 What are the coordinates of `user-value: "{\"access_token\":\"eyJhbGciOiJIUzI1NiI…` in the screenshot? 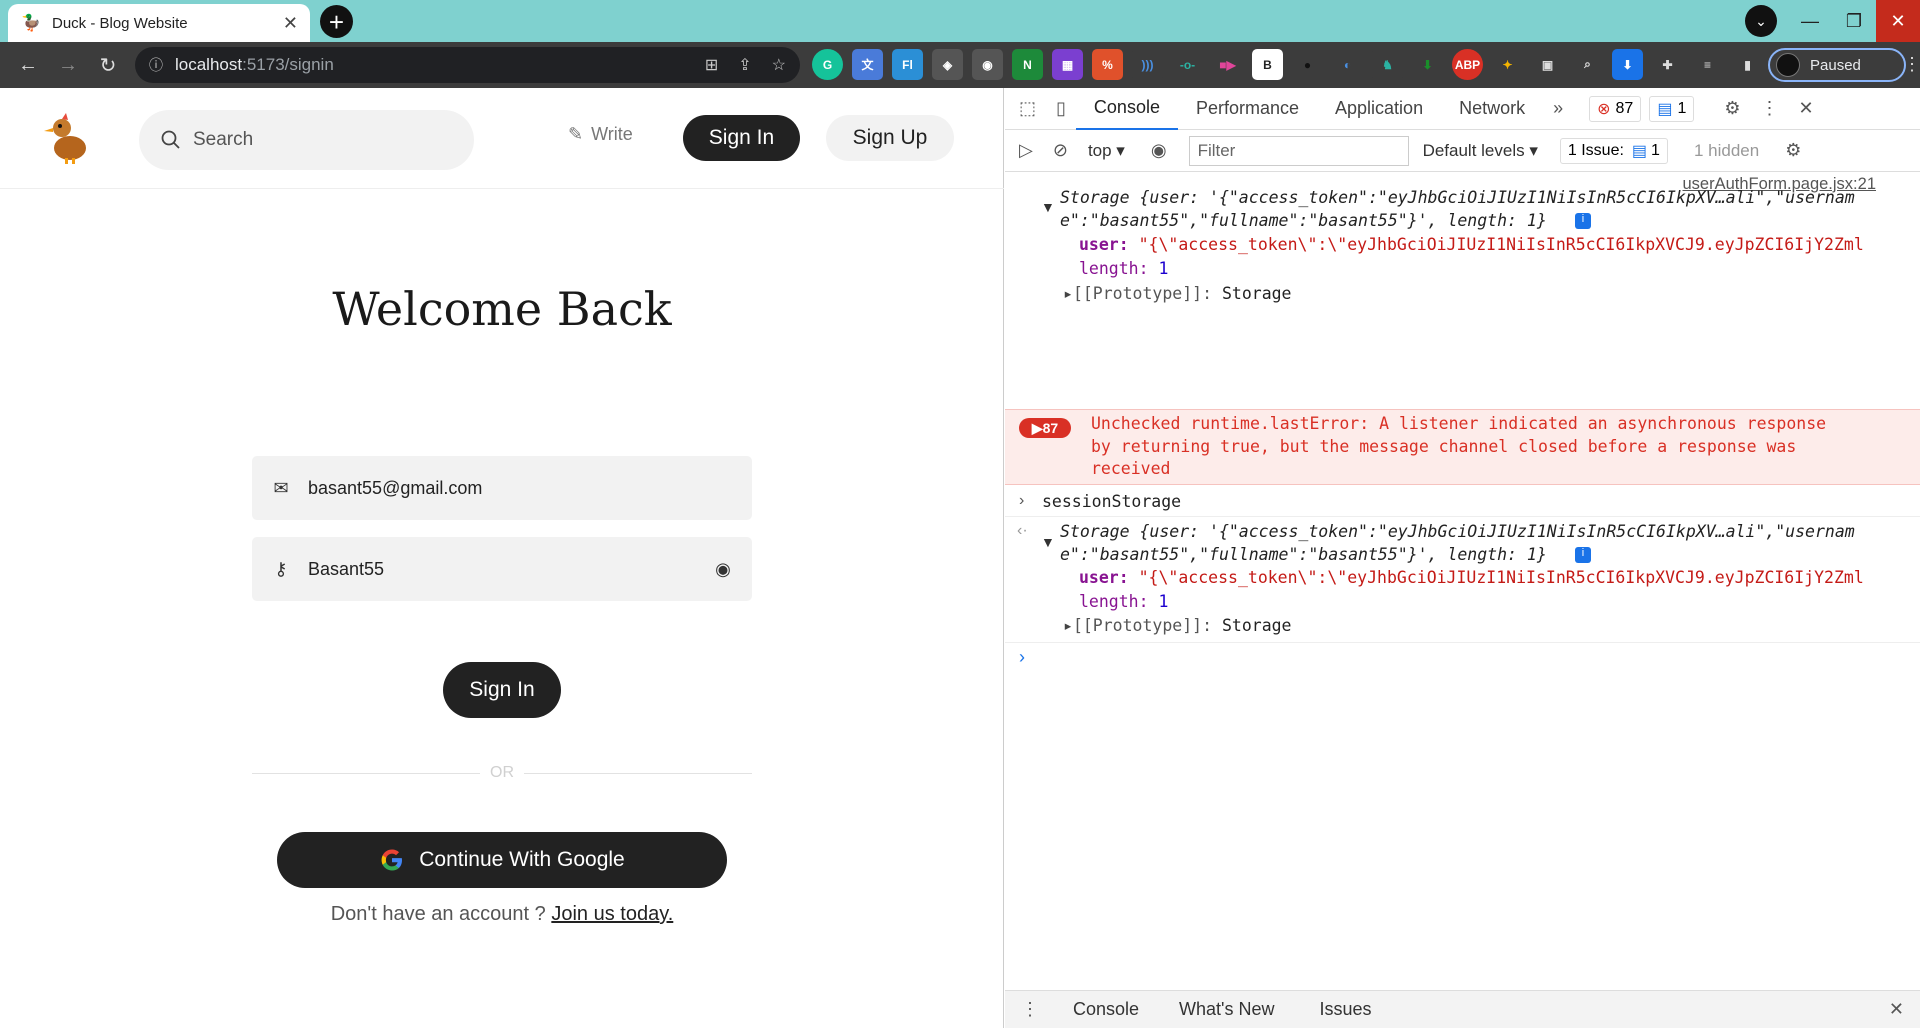 It's located at (1501, 244).